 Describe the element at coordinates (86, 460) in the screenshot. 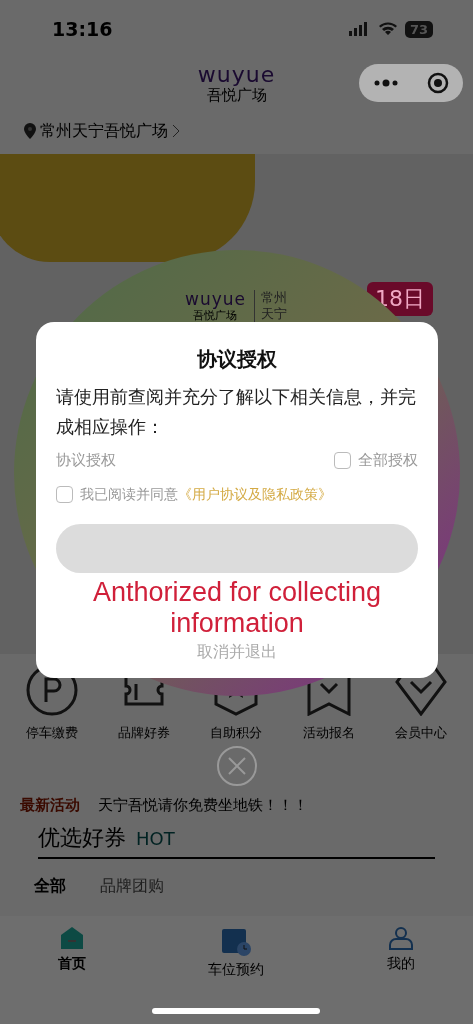

I see `section-label: 协议授权` at that location.